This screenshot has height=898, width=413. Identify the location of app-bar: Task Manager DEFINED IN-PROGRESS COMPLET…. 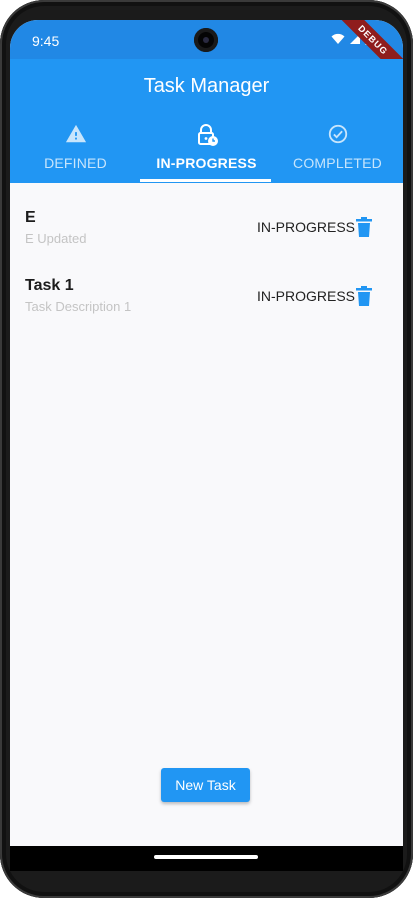
(206, 121).